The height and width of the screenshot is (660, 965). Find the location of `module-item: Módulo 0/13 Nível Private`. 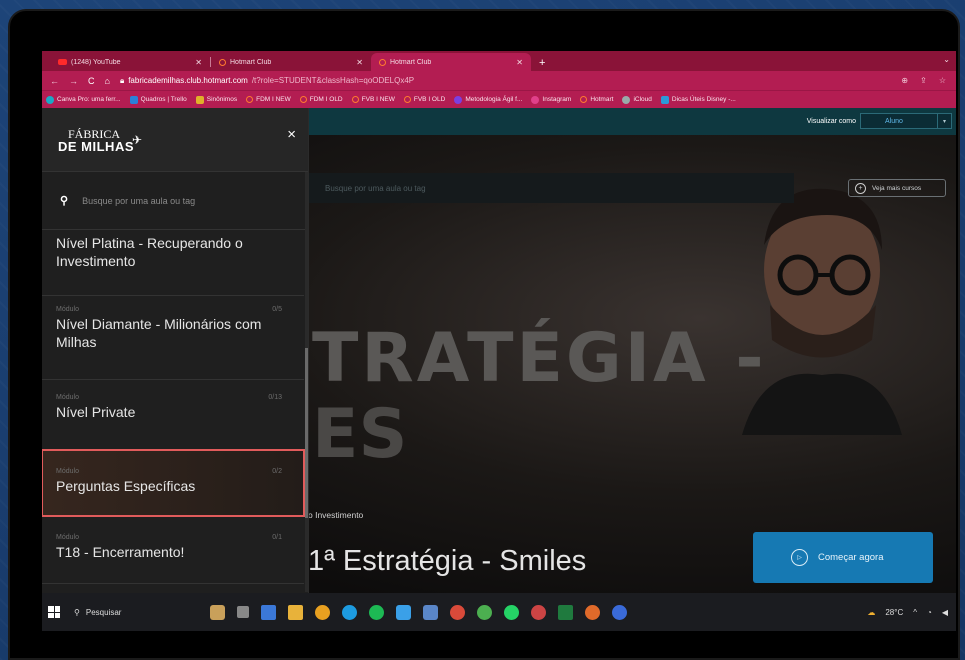

module-item: Módulo 0/13 Nível Private is located at coordinates (173, 415).